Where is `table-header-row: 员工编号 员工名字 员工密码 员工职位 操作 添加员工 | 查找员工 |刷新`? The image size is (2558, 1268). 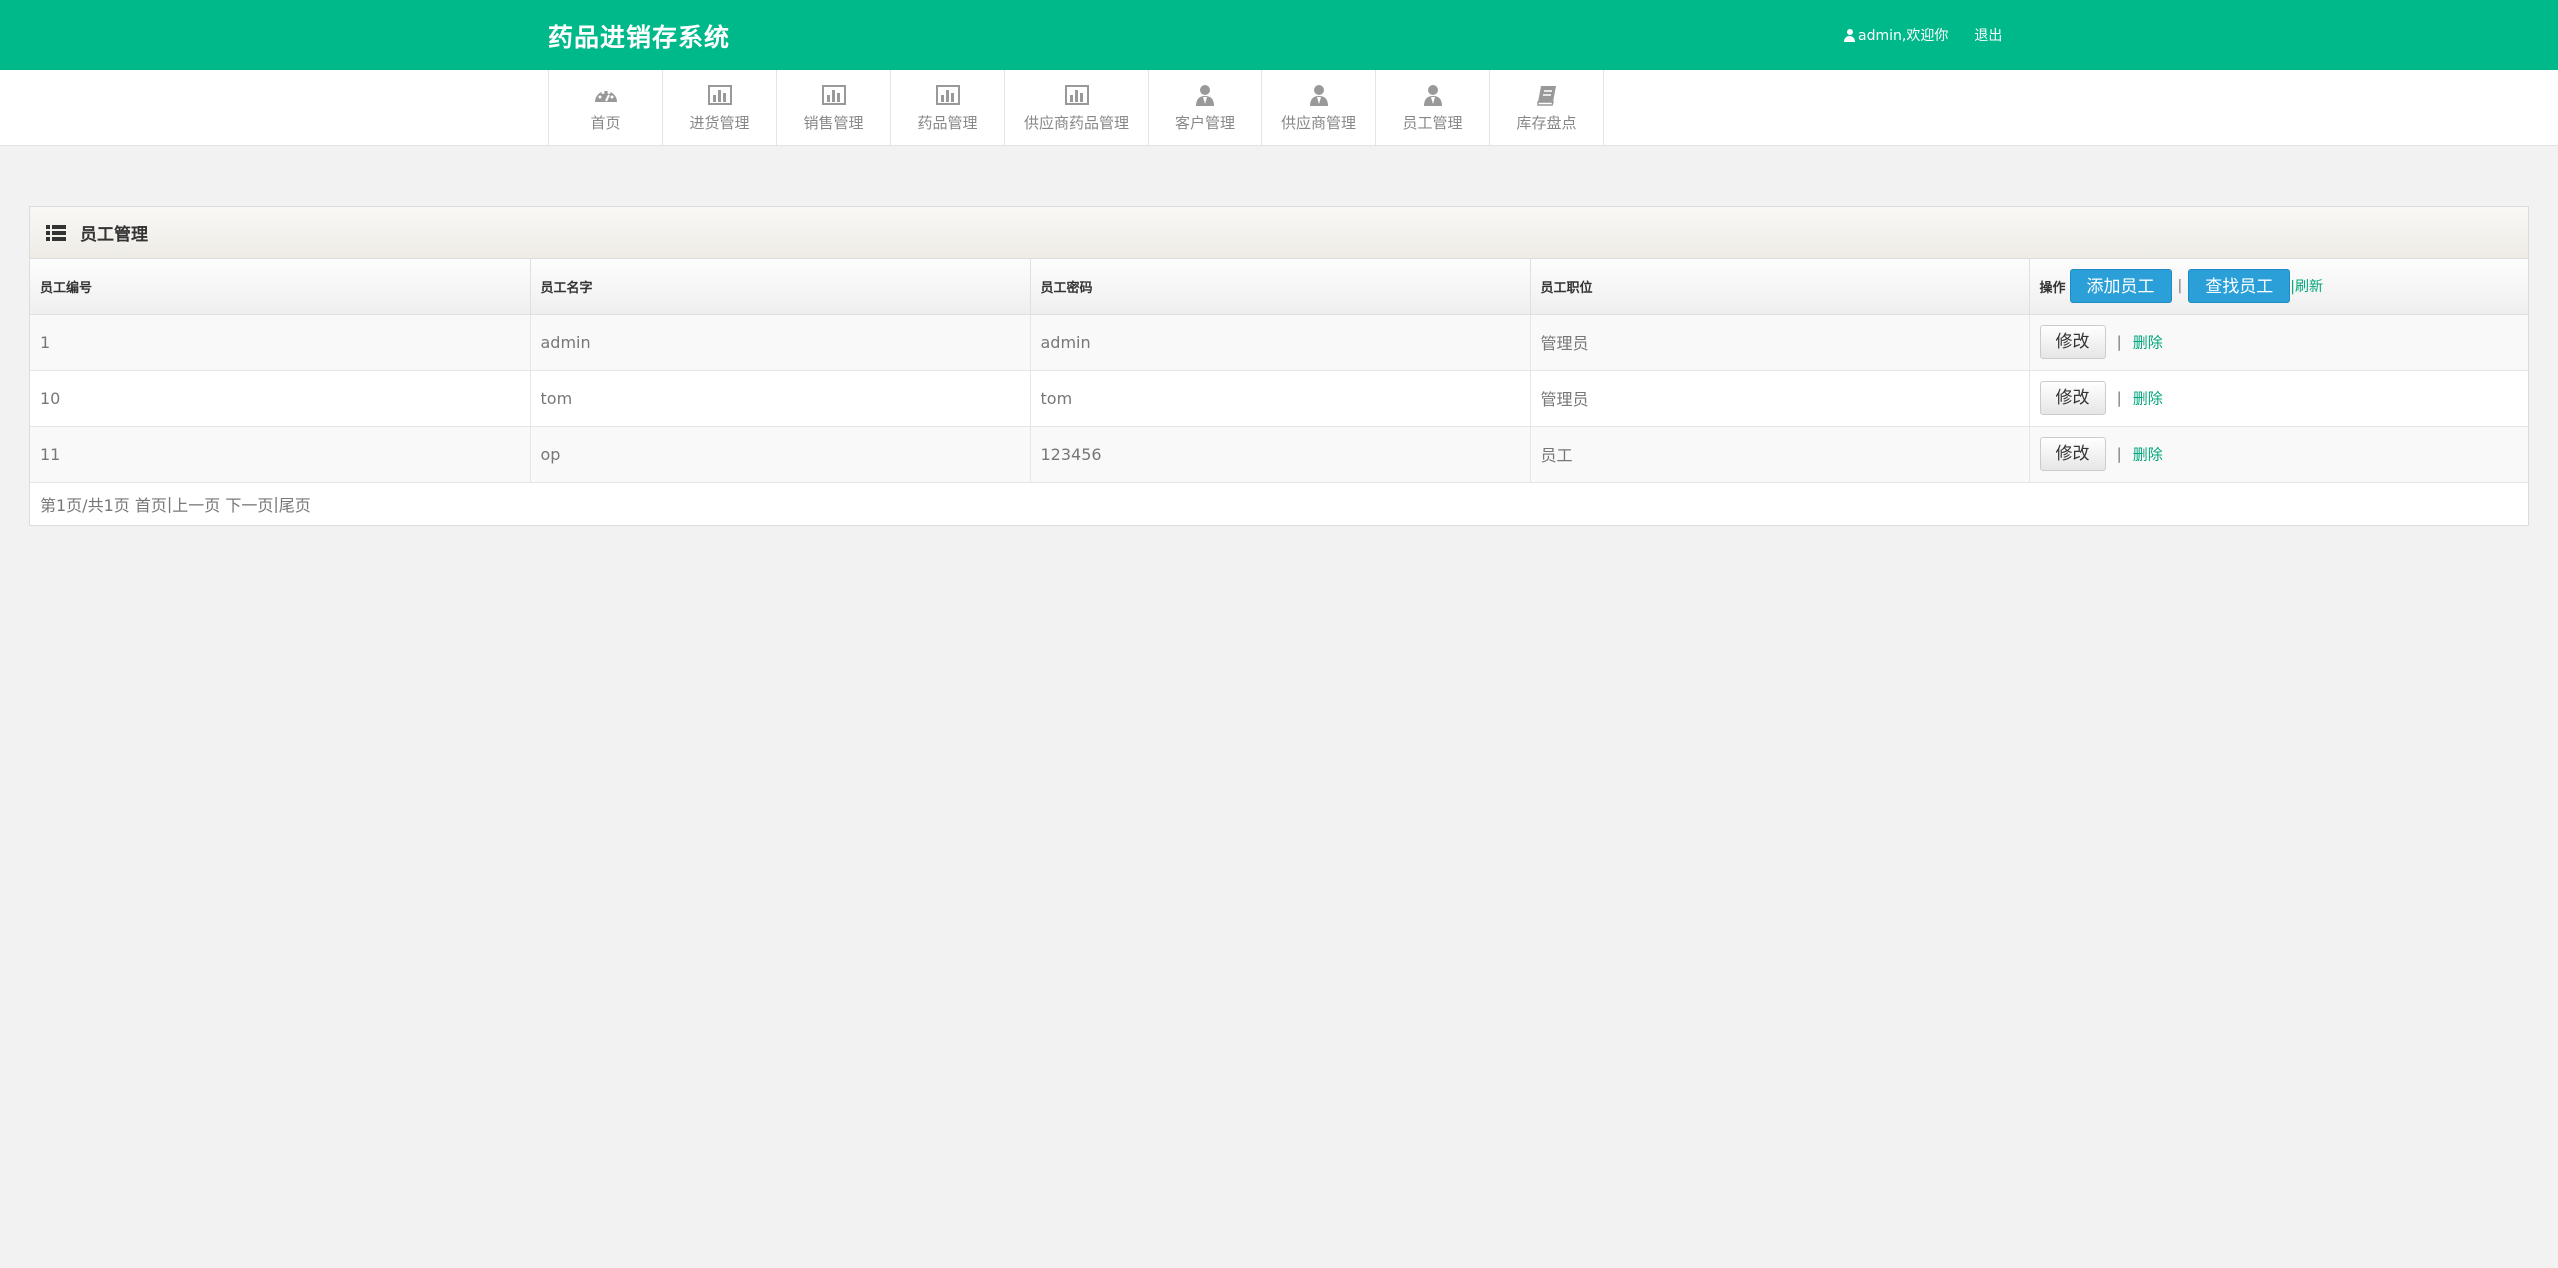 table-header-row: 员工编号 员工名字 员工密码 员工职位 操作 添加员工 | 查找员工 |刷新 is located at coordinates (1279, 287).